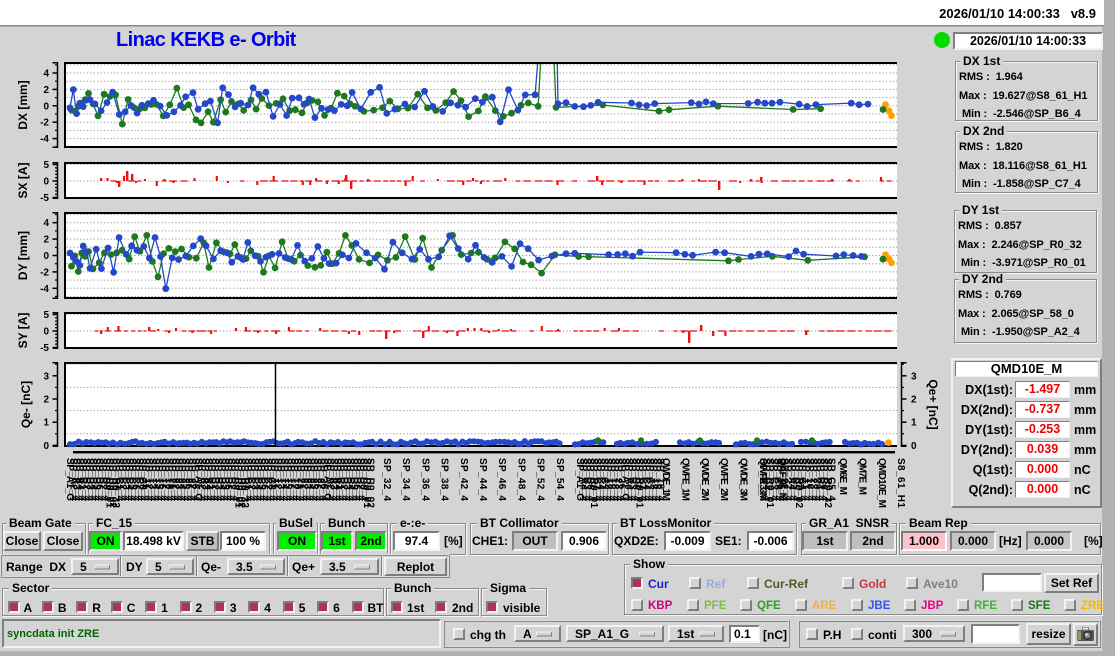 This screenshot has width=1115, height=656. Describe the element at coordinates (26, 404) in the screenshot. I see `svg-text: Qe- [nC]` at that location.